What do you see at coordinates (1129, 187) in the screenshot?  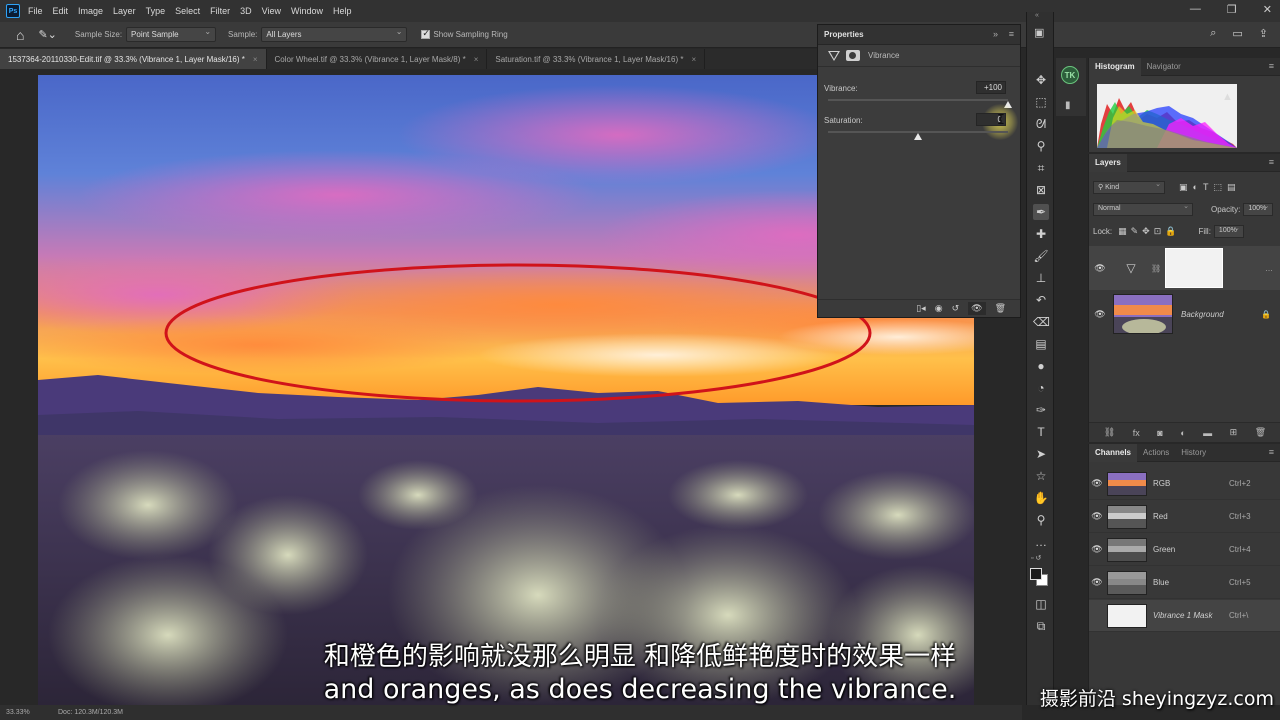 I see `filter-kind-select: ⚲ Kind` at bounding box center [1129, 187].